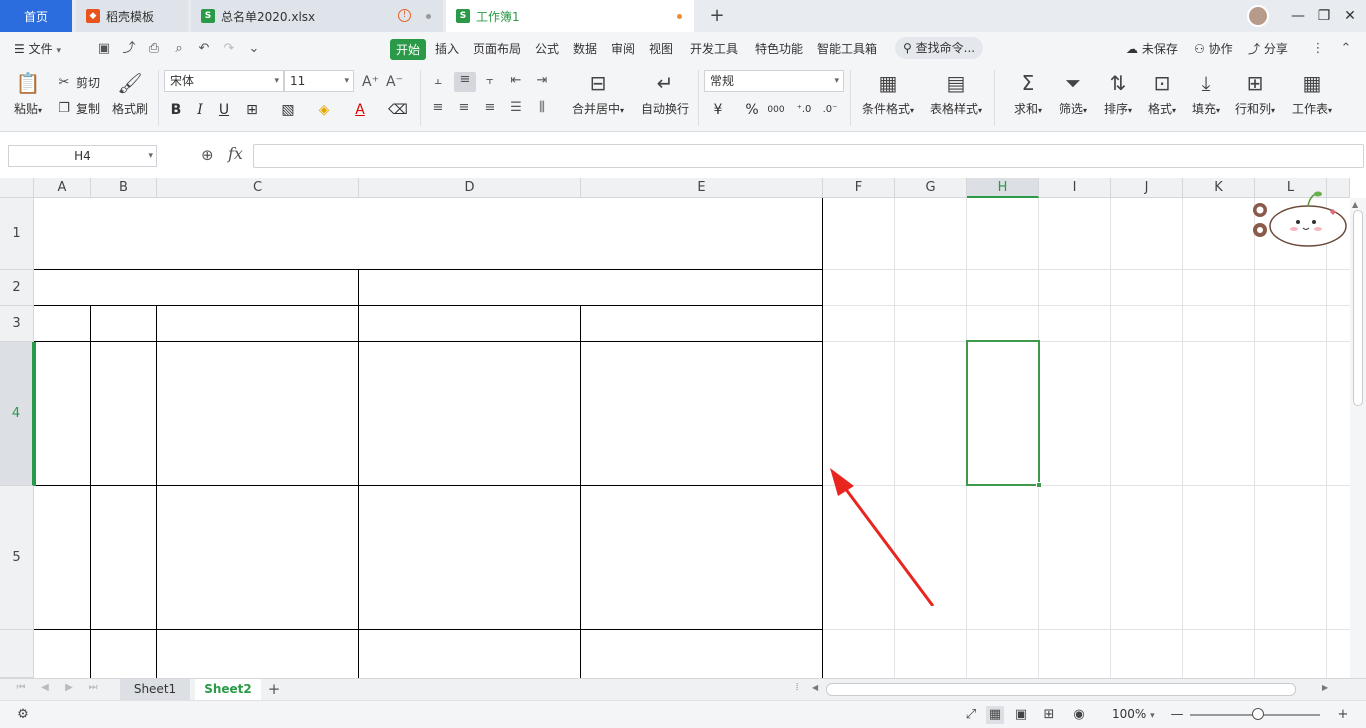  What do you see at coordinates (319, 81) in the screenshot?
I see `font-size-select: 11` at bounding box center [319, 81].